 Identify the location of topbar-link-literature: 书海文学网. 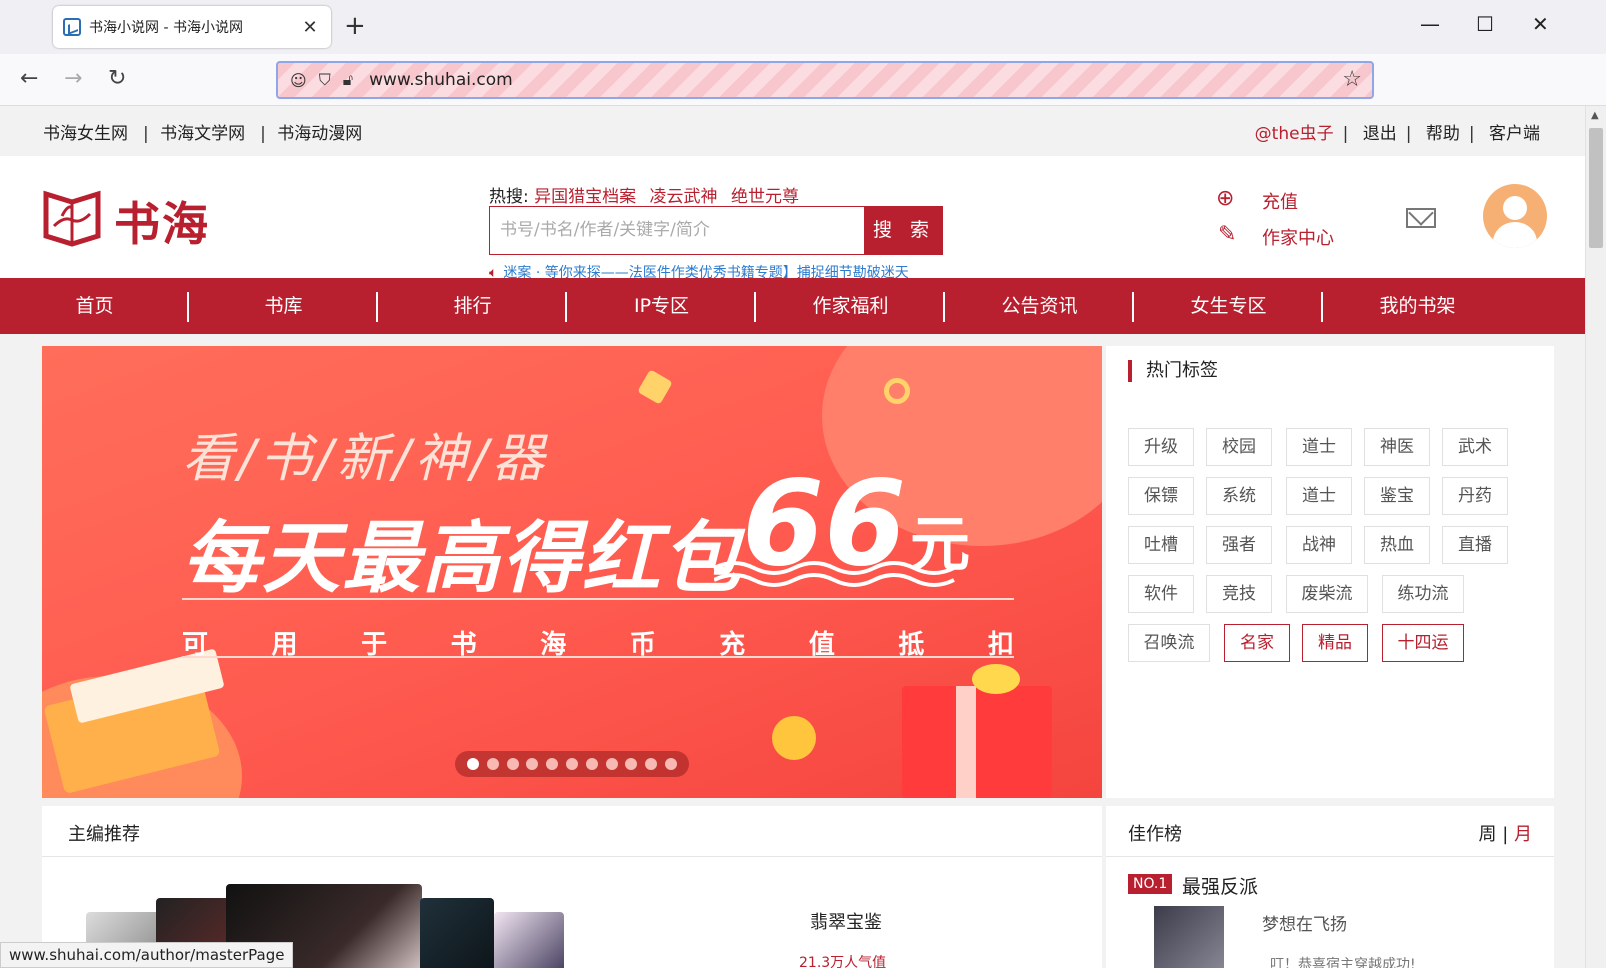
(202, 134).